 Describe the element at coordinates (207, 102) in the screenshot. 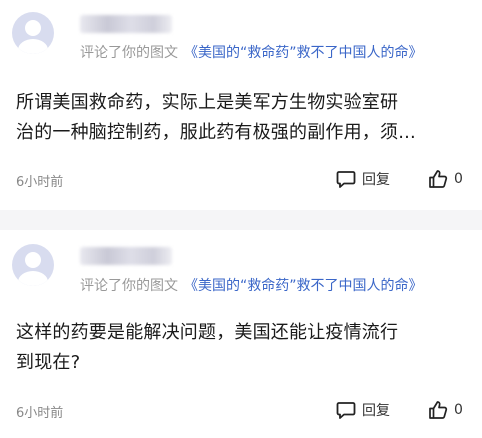

I see `comment-text-line: 所谓美国救命药，实际上是美军方生物实验室研` at that location.